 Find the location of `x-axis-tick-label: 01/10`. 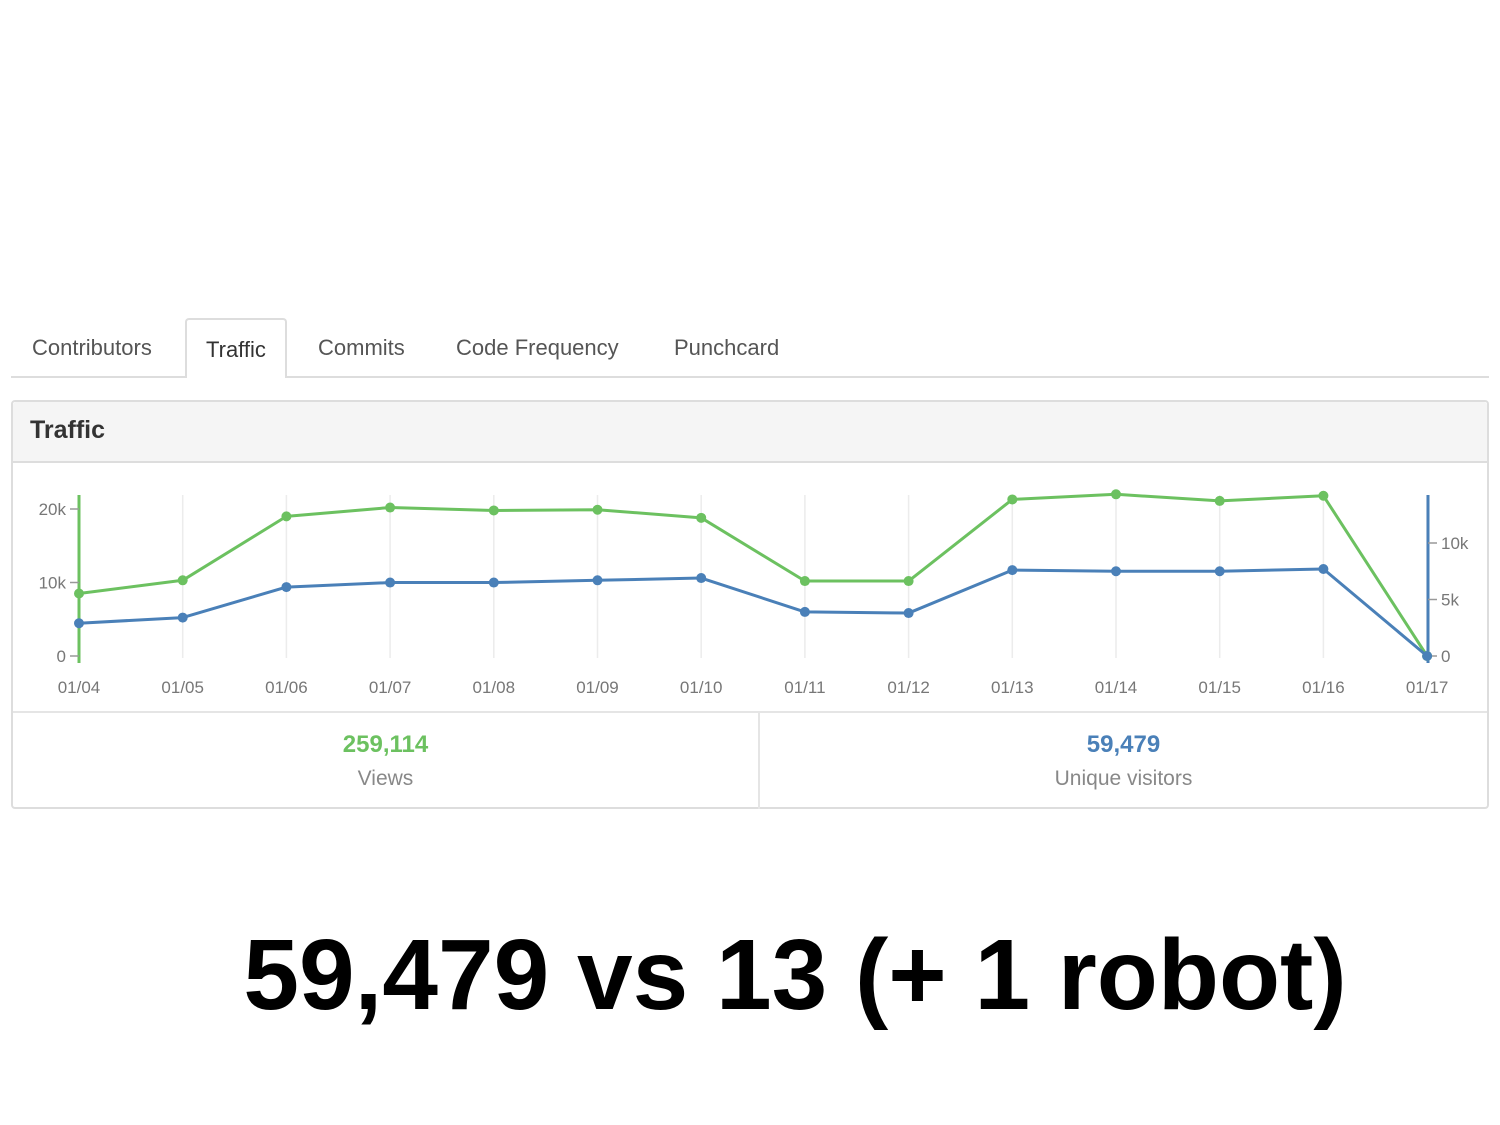

x-axis-tick-label: 01/10 is located at coordinates (701, 687).